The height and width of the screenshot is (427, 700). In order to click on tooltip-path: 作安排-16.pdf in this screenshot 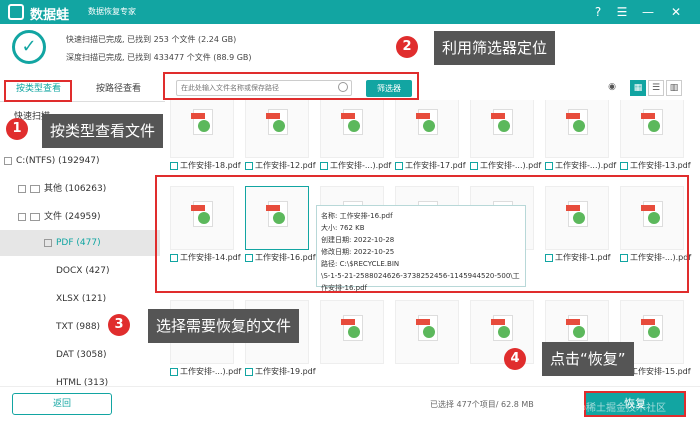, I will do `click(344, 288)`.